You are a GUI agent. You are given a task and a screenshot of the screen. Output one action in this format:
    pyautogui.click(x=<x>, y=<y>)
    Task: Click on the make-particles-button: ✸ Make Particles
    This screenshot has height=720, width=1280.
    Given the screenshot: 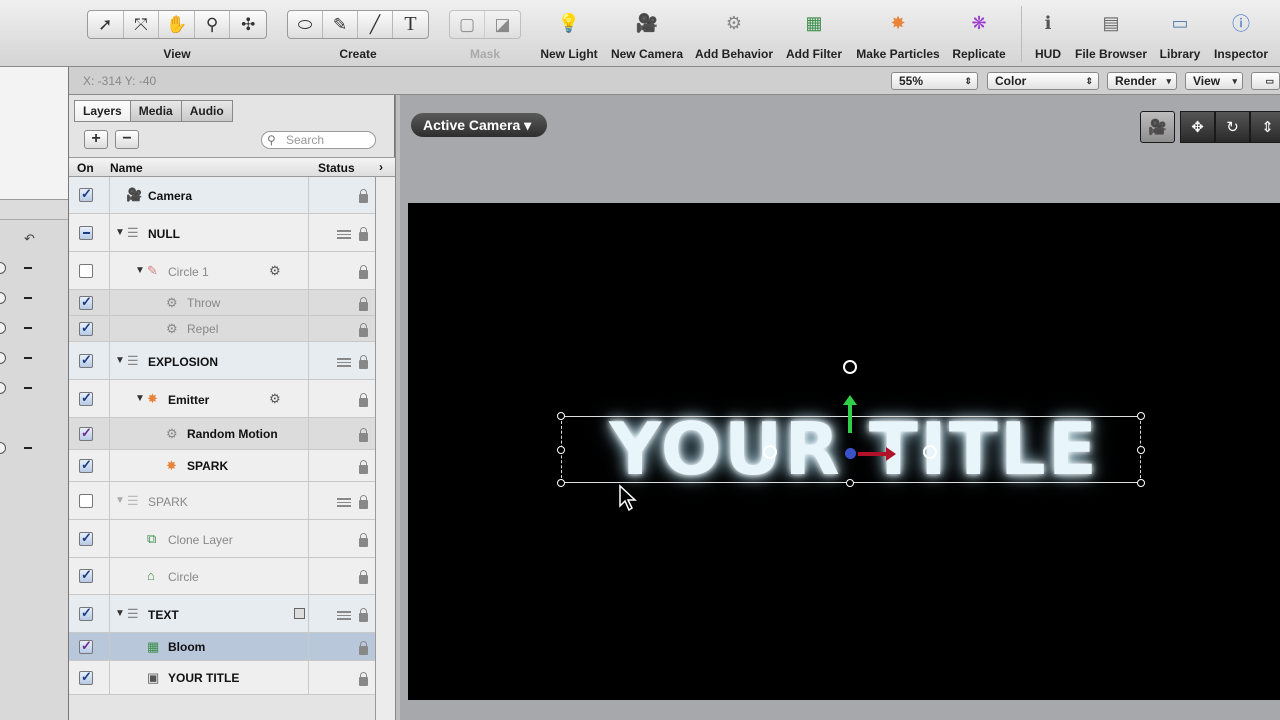 What is the action you would take?
    pyautogui.click(x=898, y=36)
    